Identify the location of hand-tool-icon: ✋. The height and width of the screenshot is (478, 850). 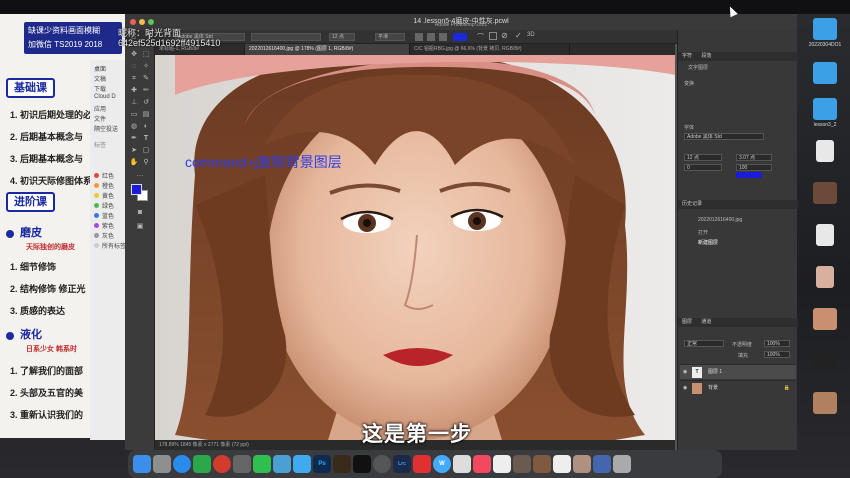
(134, 162).